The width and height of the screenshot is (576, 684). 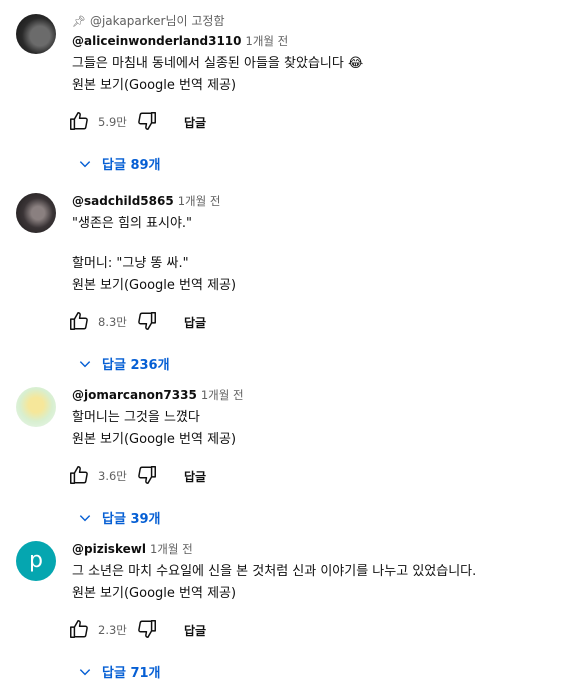 What do you see at coordinates (316, 164) in the screenshot?
I see `view-replies-button: 답글 89개` at bounding box center [316, 164].